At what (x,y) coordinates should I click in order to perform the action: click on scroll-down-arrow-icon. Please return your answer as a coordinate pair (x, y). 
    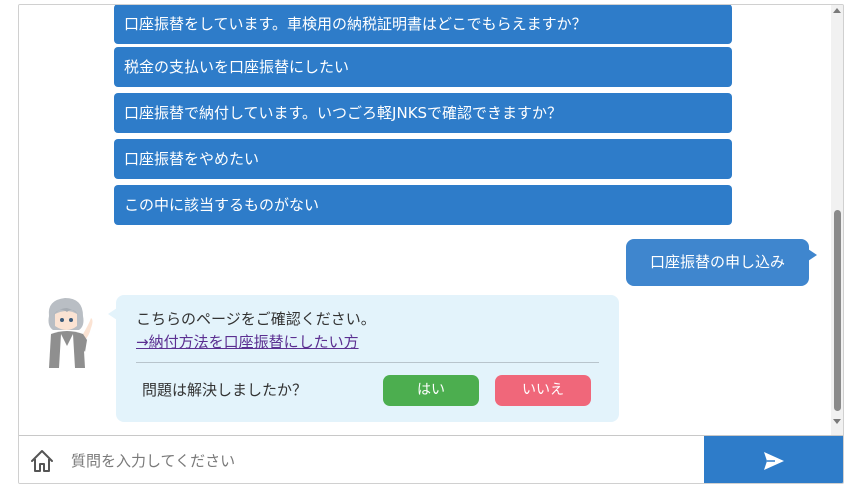
    Looking at the image, I should click on (837, 421).